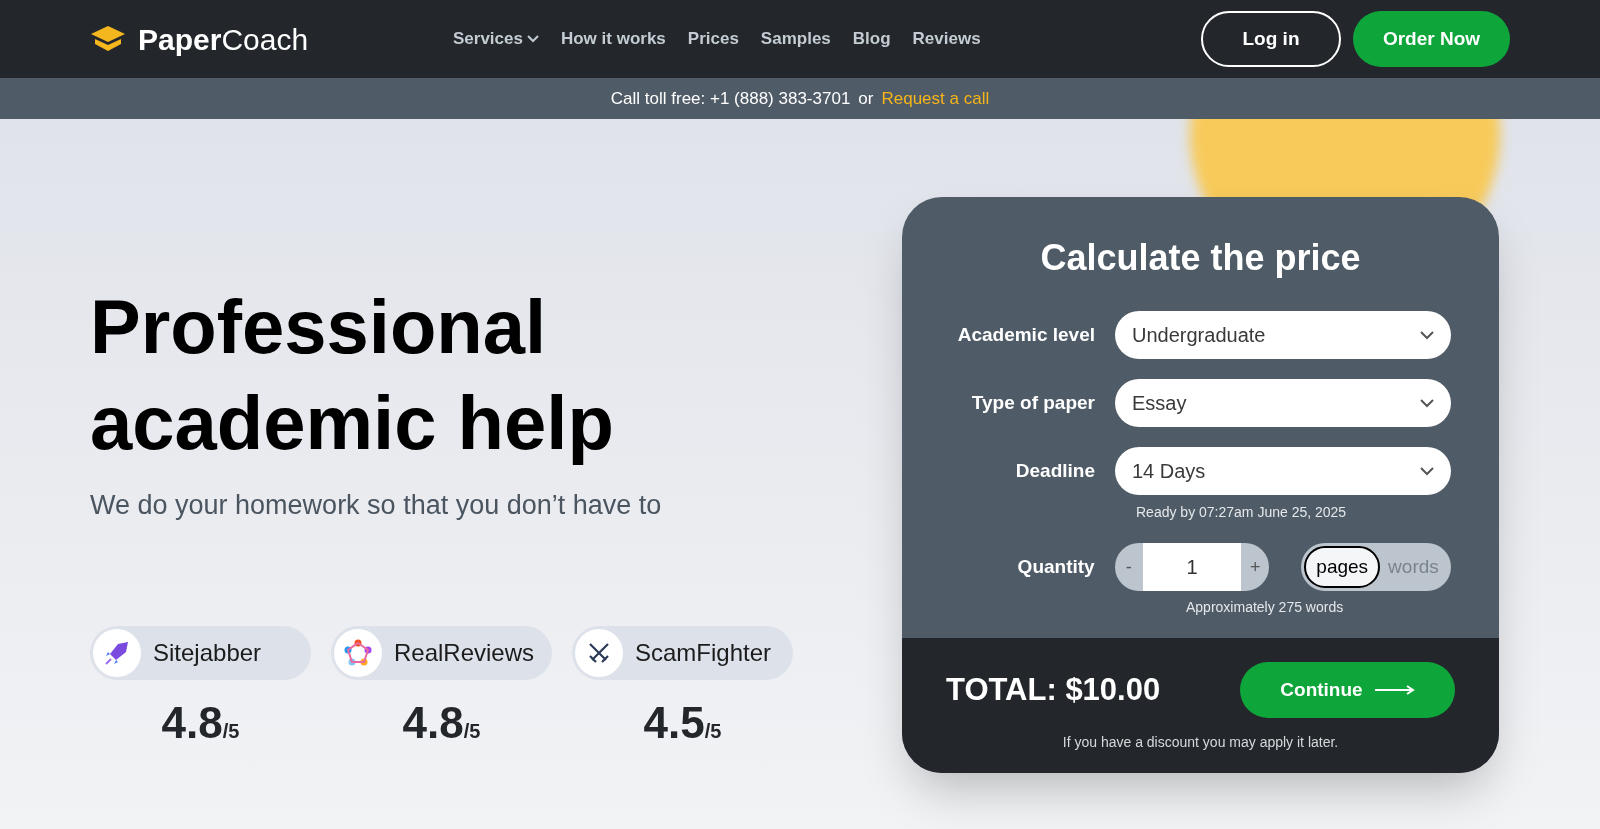 This screenshot has width=1600, height=829. I want to click on review-site-badge: RealReviews, so click(441, 652).